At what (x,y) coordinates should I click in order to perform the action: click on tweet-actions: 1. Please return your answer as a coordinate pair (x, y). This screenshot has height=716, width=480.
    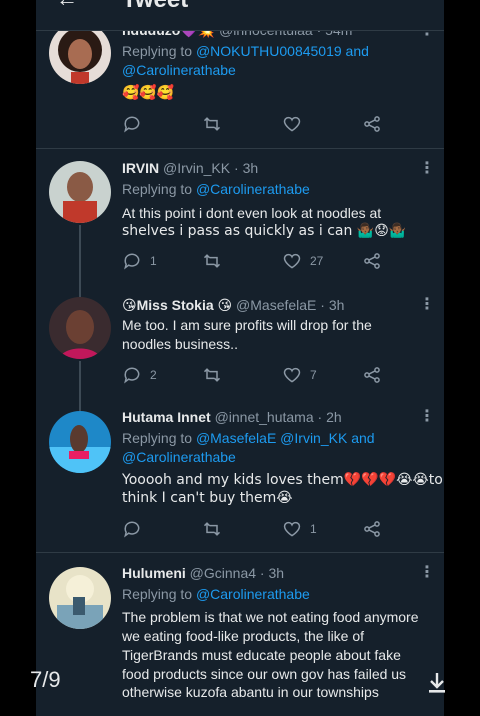
    Looking at the image, I should click on (272, 530).